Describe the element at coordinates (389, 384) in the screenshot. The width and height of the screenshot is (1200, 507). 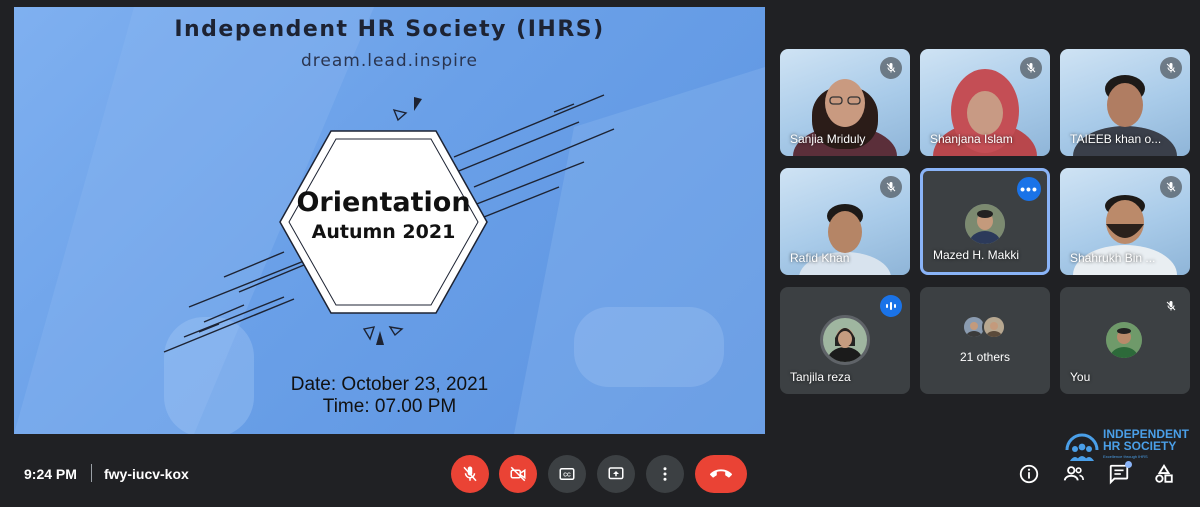
I see `event-date: Date: October 23, 2021` at that location.